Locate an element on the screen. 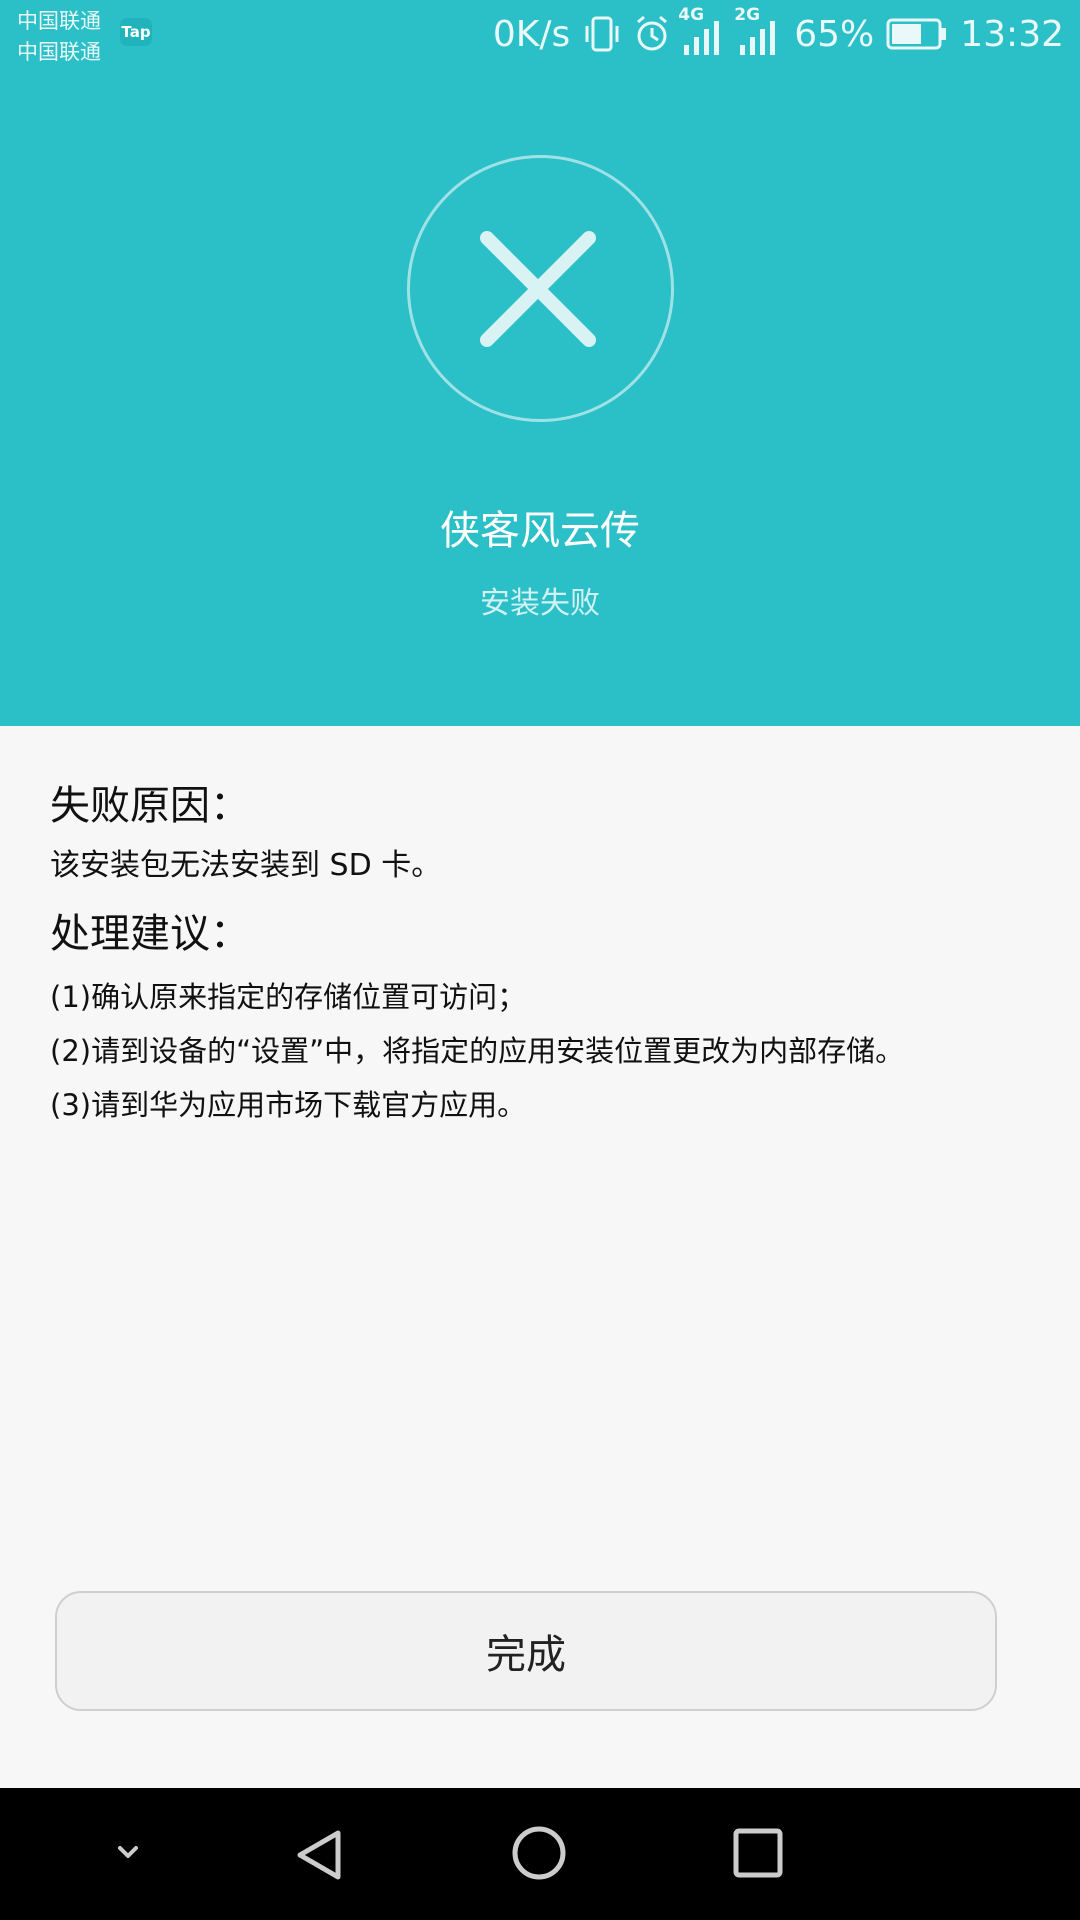 This screenshot has width=1080, height=1920. failure-indicator is located at coordinates (540, 288).